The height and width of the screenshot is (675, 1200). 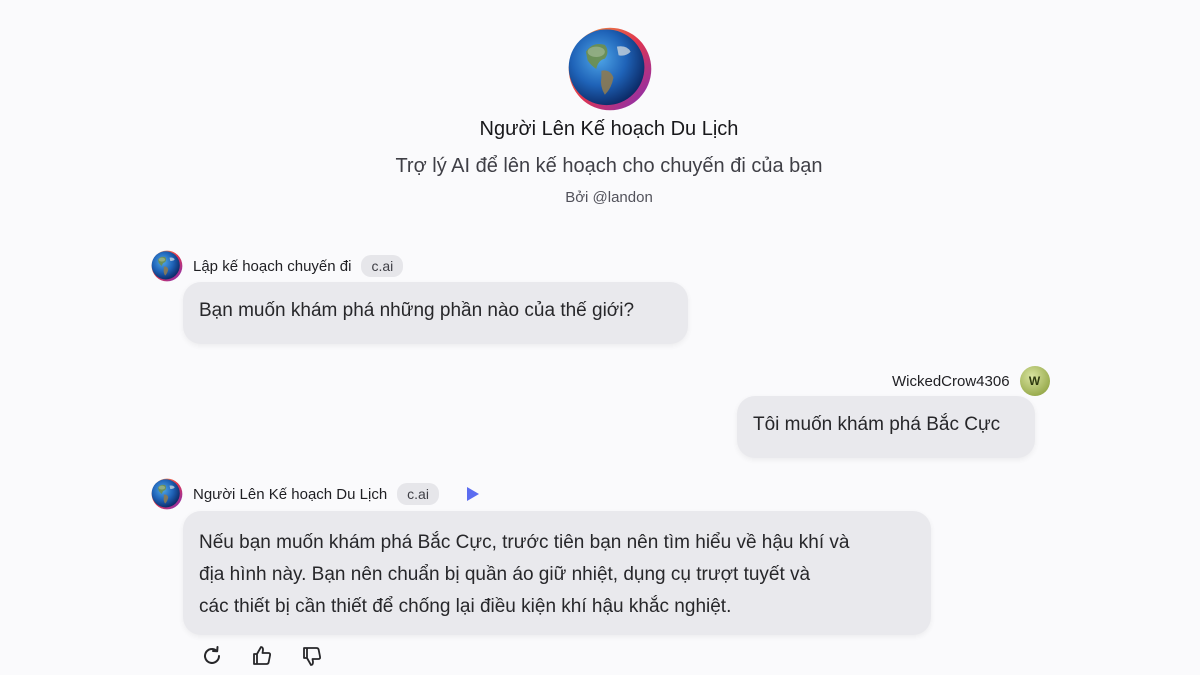 I want to click on user-message-header: WickedCrow4306 W, so click(x=965, y=381).